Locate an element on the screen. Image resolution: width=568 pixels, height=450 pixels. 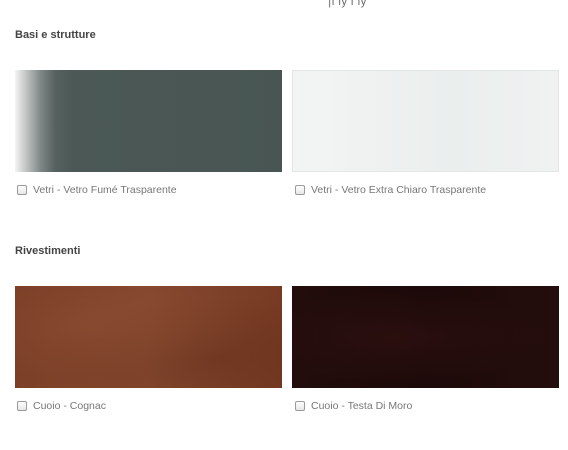
label-cuoio-testa-di-moro: Cuoio - Testa Di Moro is located at coordinates (362, 406).